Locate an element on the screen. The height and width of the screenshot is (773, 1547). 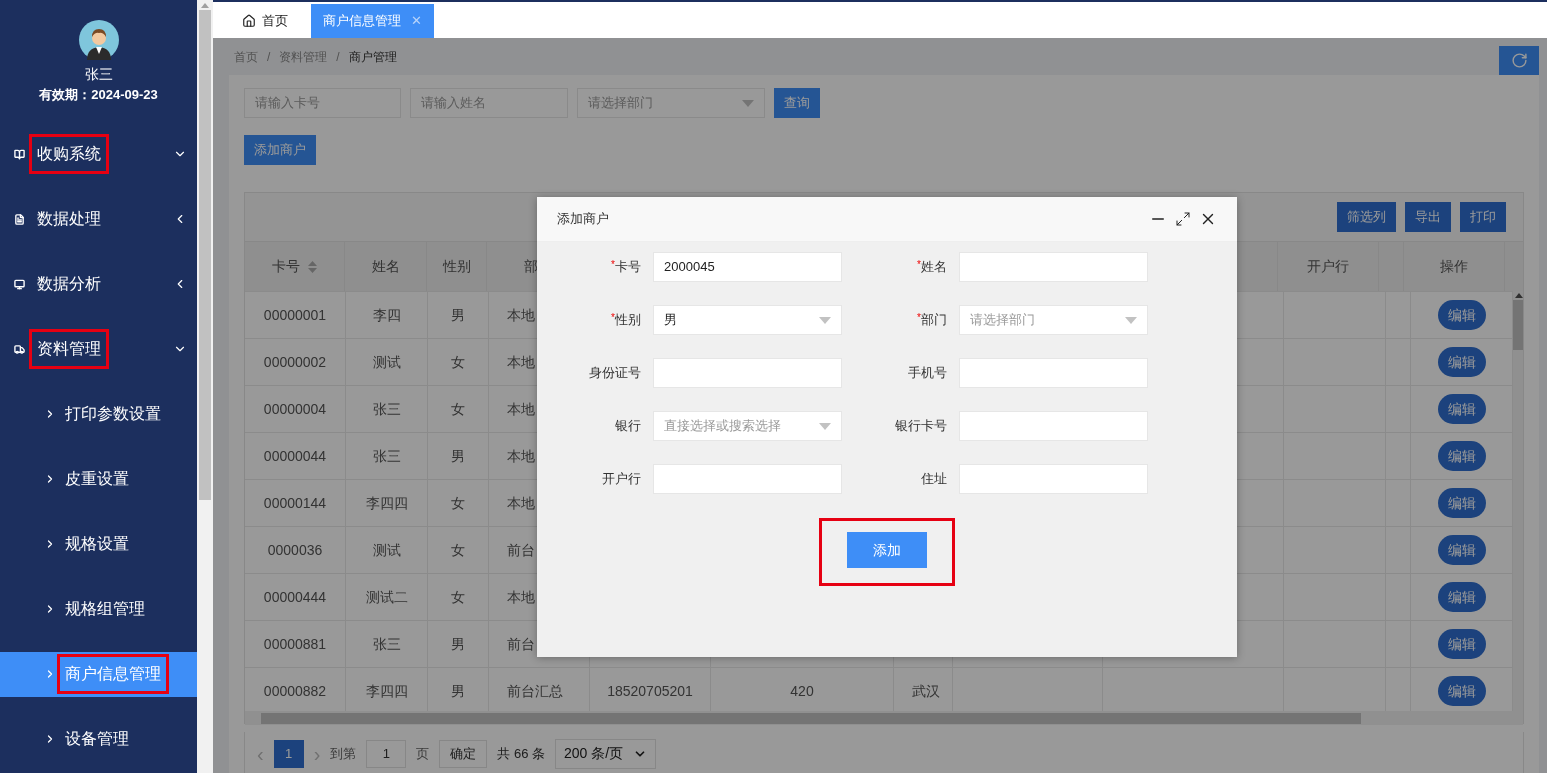
field-label: 开户行 is located at coordinates (621, 479).